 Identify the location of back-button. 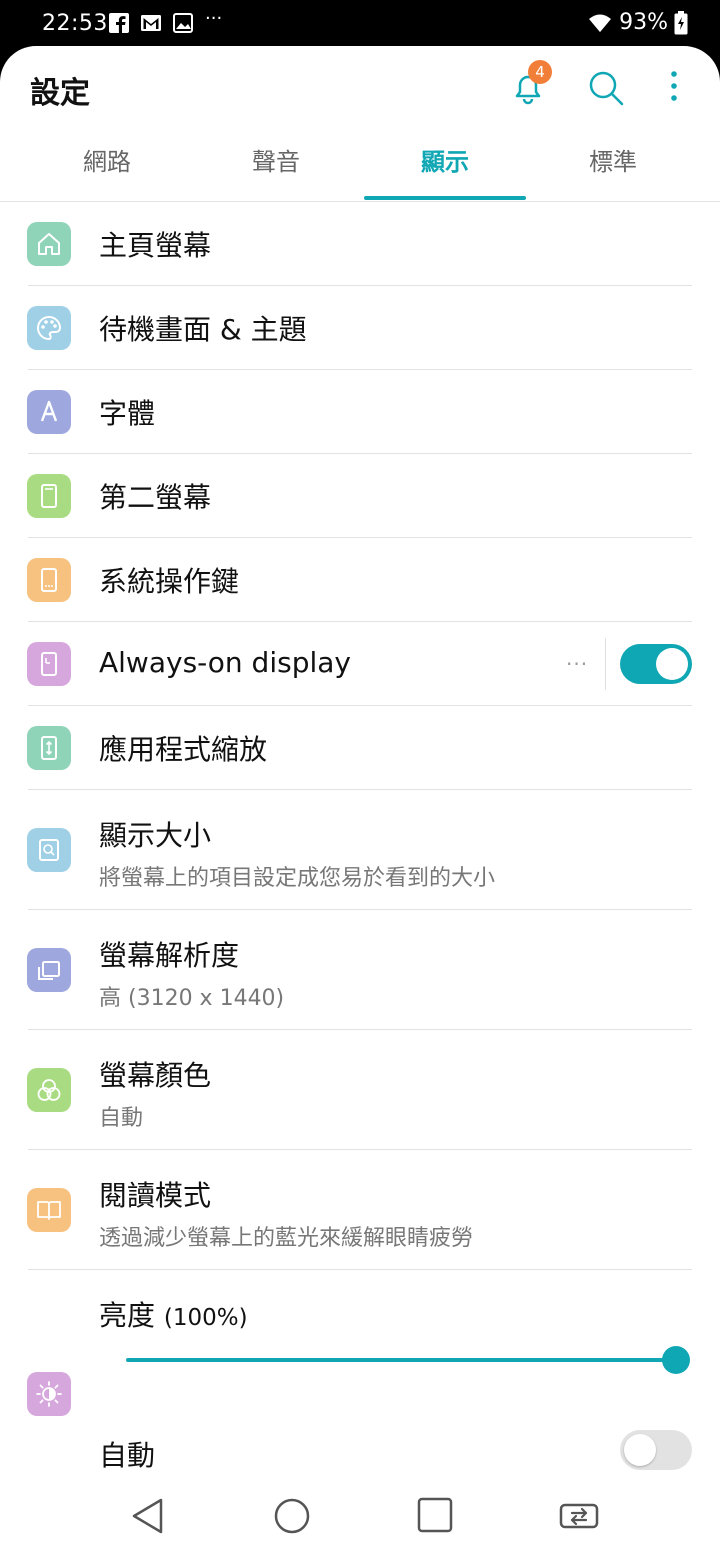
(148, 1516).